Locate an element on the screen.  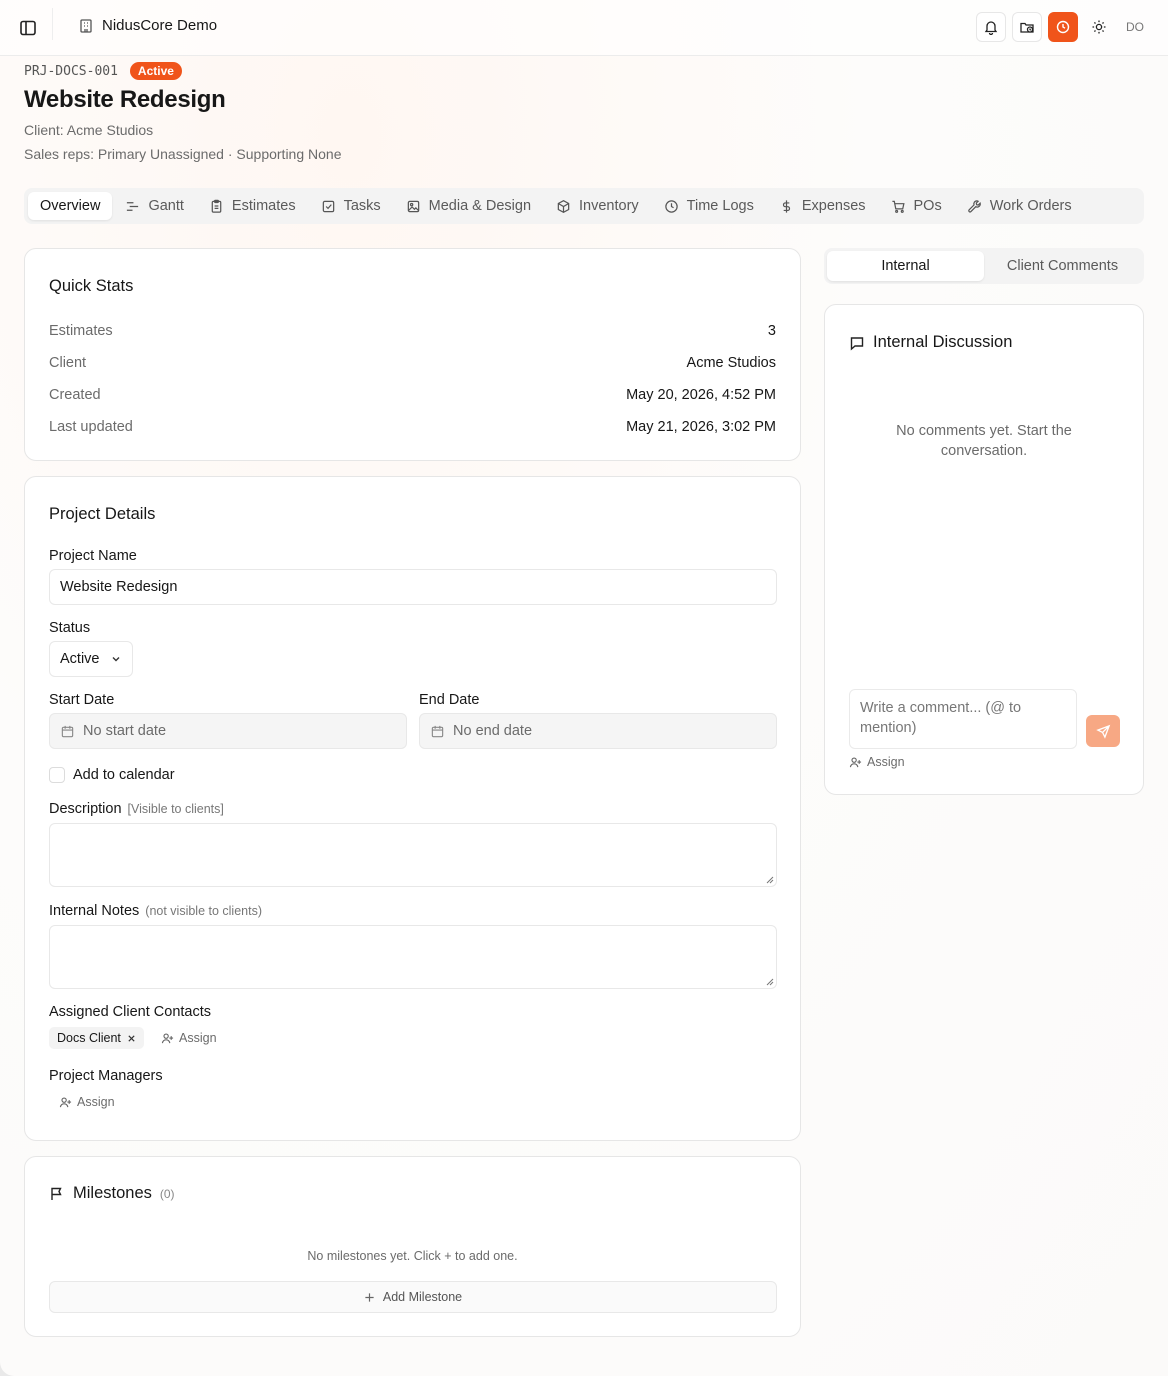
stat-value: May 20, 2026, 4:52 PM is located at coordinates (701, 395).